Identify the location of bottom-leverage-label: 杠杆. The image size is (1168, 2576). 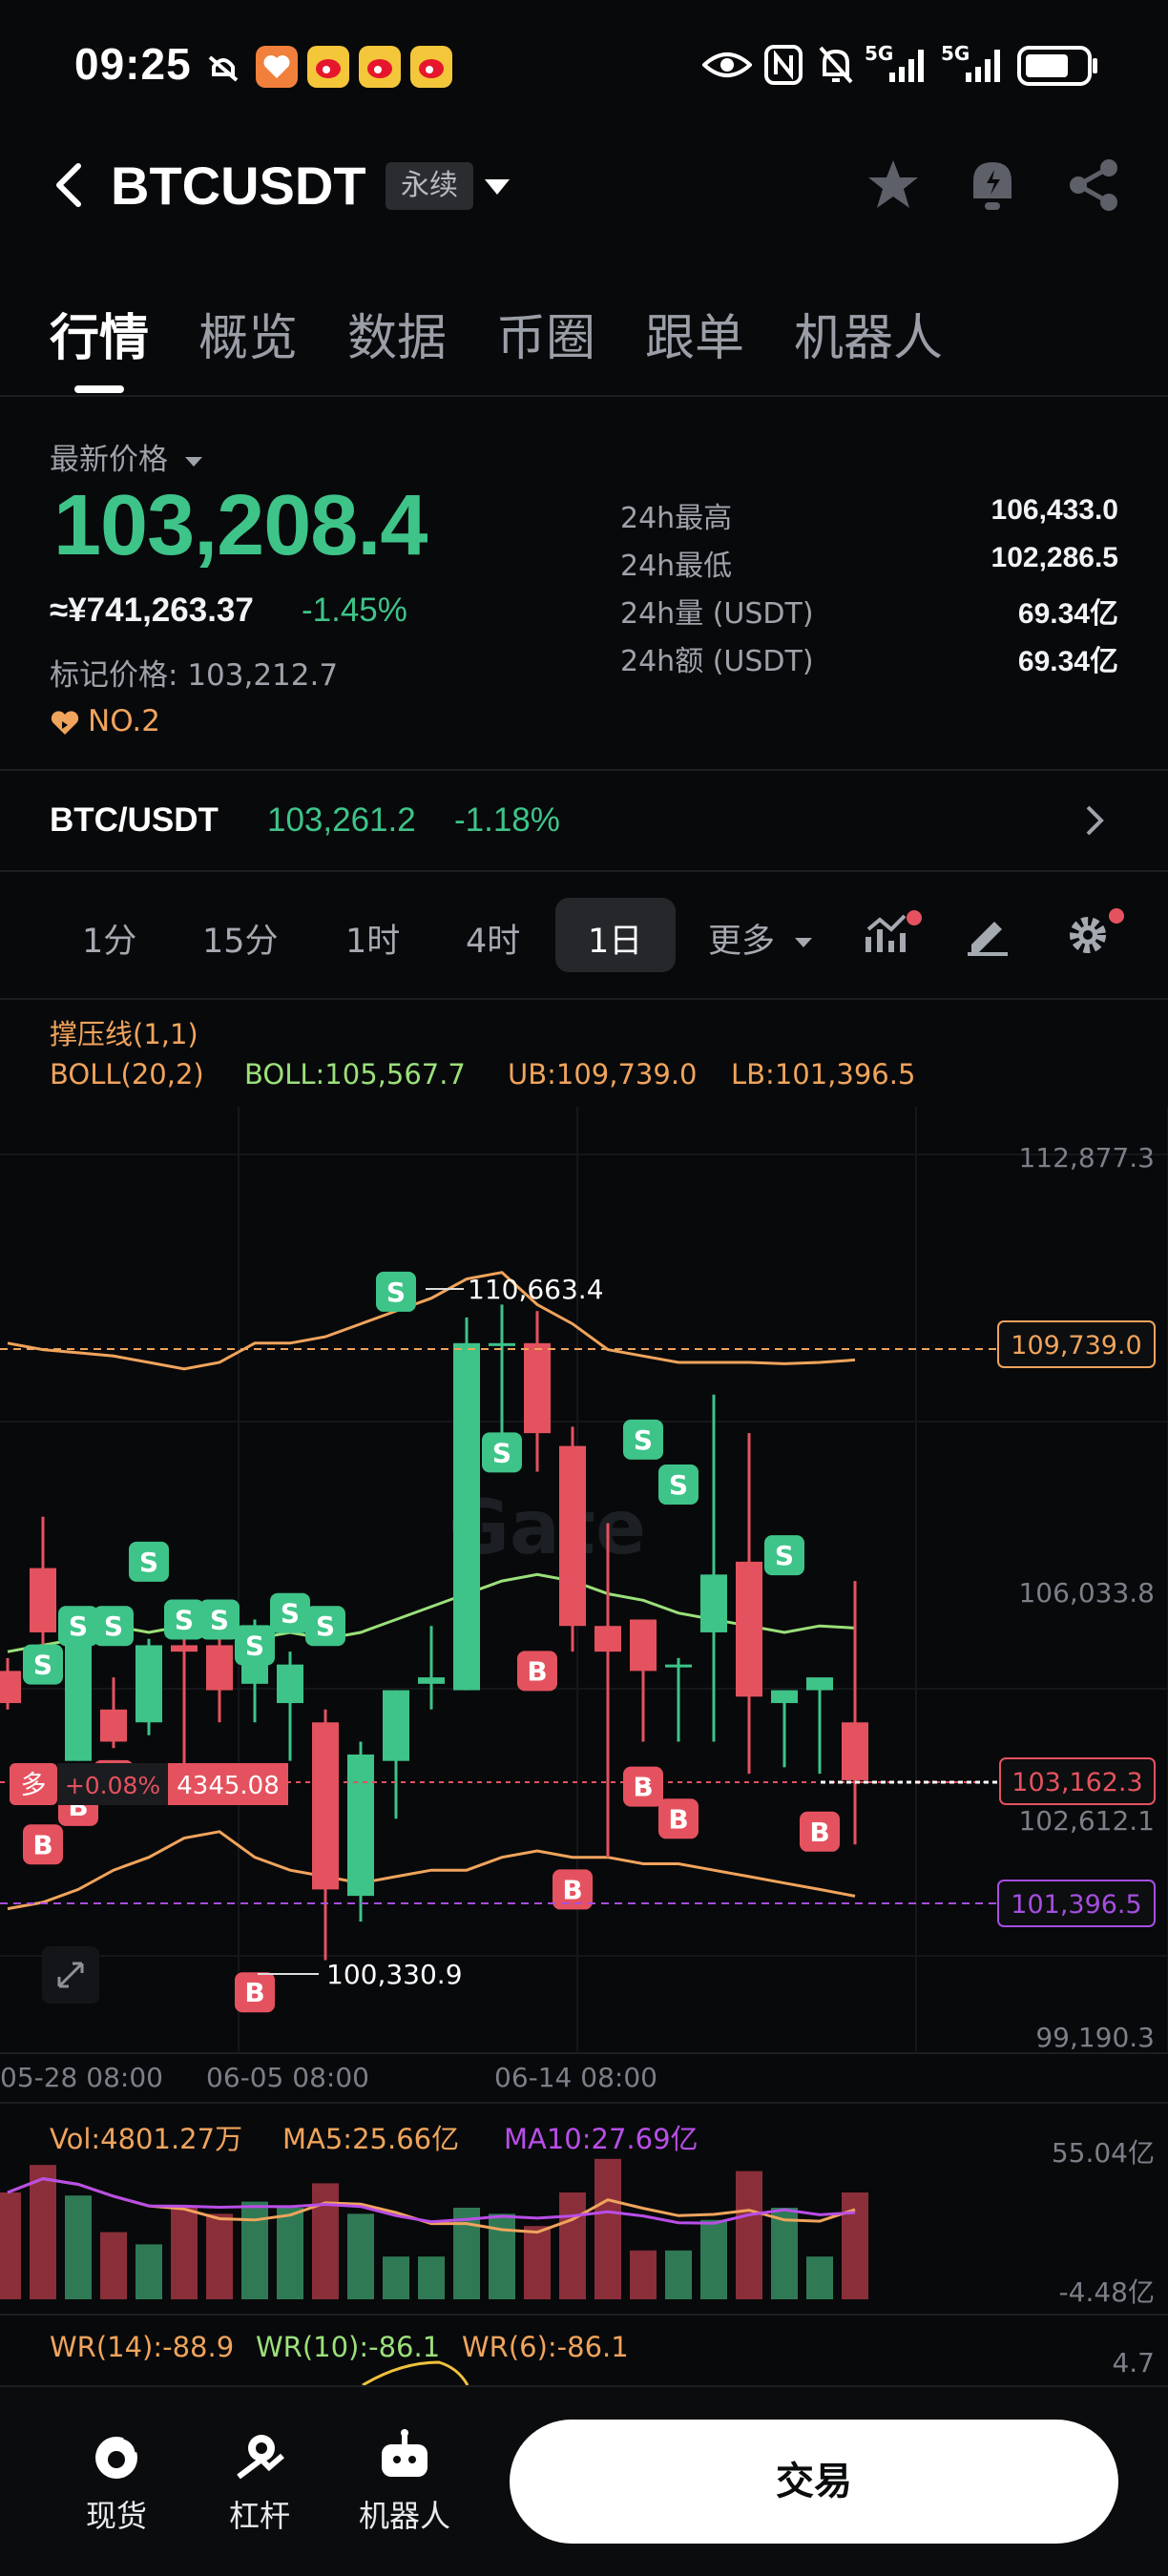
(259, 2514).